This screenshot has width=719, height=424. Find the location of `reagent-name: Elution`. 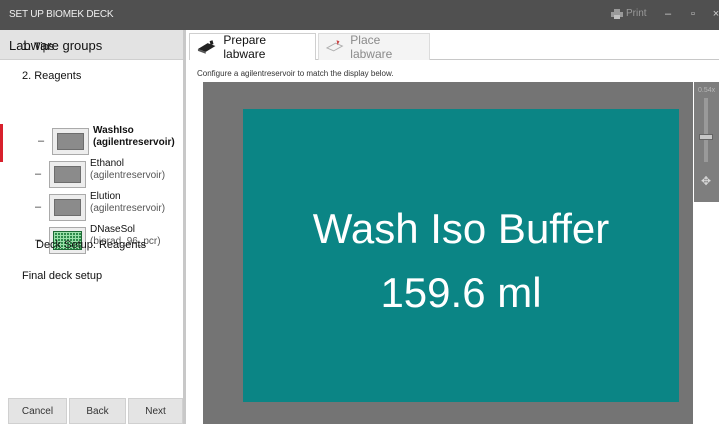

reagent-name: Elution is located at coordinates (105, 196).